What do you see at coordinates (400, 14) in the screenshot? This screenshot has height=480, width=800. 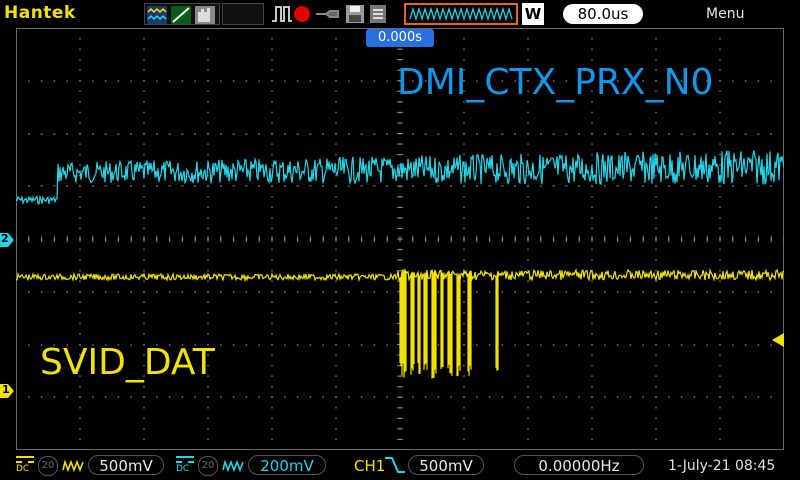 I see `top-status-bar: Hantek W 80.0us Menu` at bounding box center [400, 14].